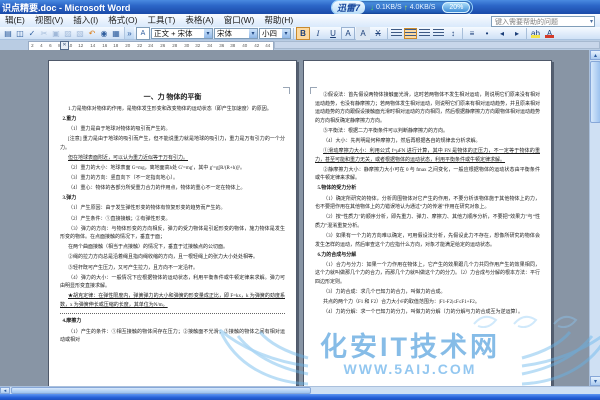 The height and width of the screenshot is (400, 600). What do you see at coordinates (378, 33) in the screenshot?
I see `character-scale-button: X` at bounding box center [378, 33].